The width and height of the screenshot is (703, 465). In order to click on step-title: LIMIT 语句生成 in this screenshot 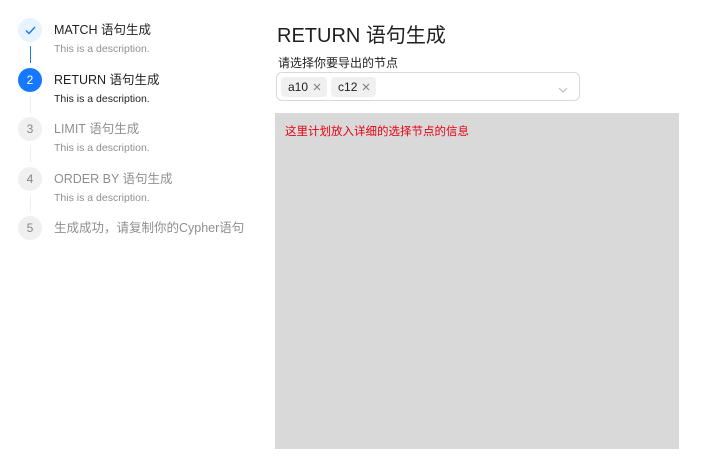, I will do `click(97, 129)`.